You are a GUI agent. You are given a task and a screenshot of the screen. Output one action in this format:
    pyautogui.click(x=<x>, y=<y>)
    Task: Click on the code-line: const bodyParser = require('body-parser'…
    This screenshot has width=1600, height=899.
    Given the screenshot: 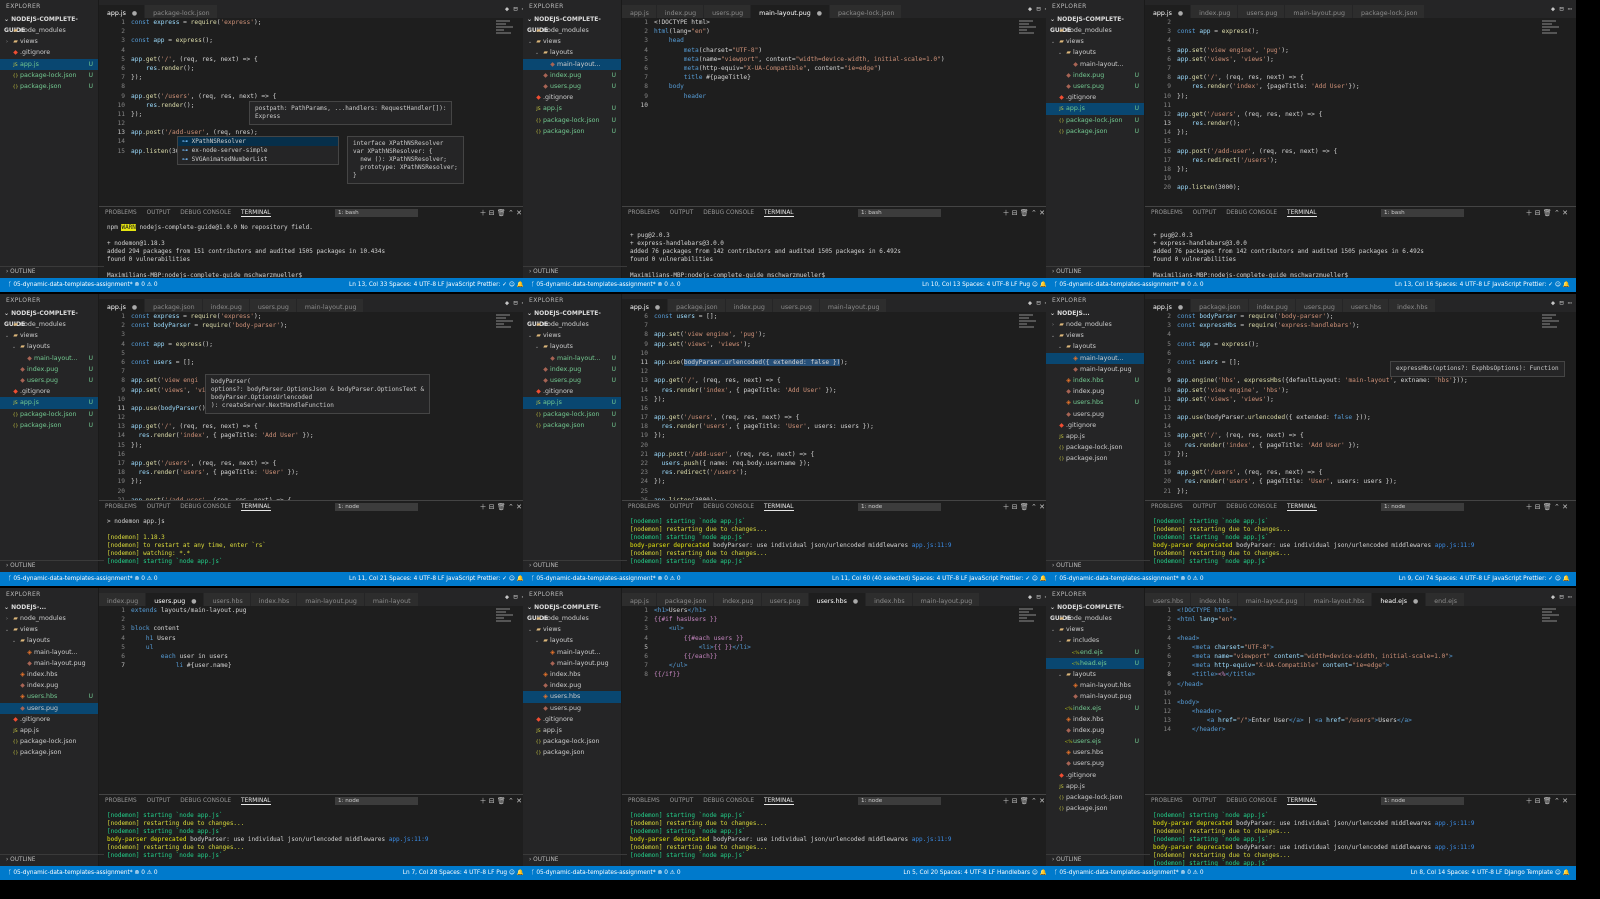 What is the action you would take?
    pyautogui.click(x=1356, y=316)
    